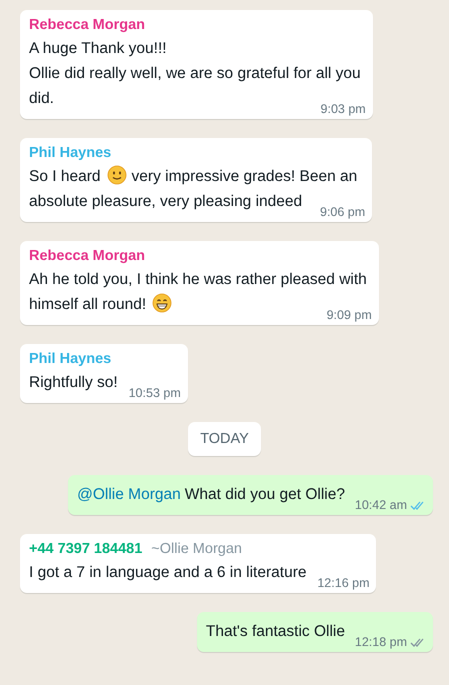 The width and height of the screenshot is (449, 685). Describe the element at coordinates (116, 175) in the screenshot. I see `smiling-face-icon` at that location.